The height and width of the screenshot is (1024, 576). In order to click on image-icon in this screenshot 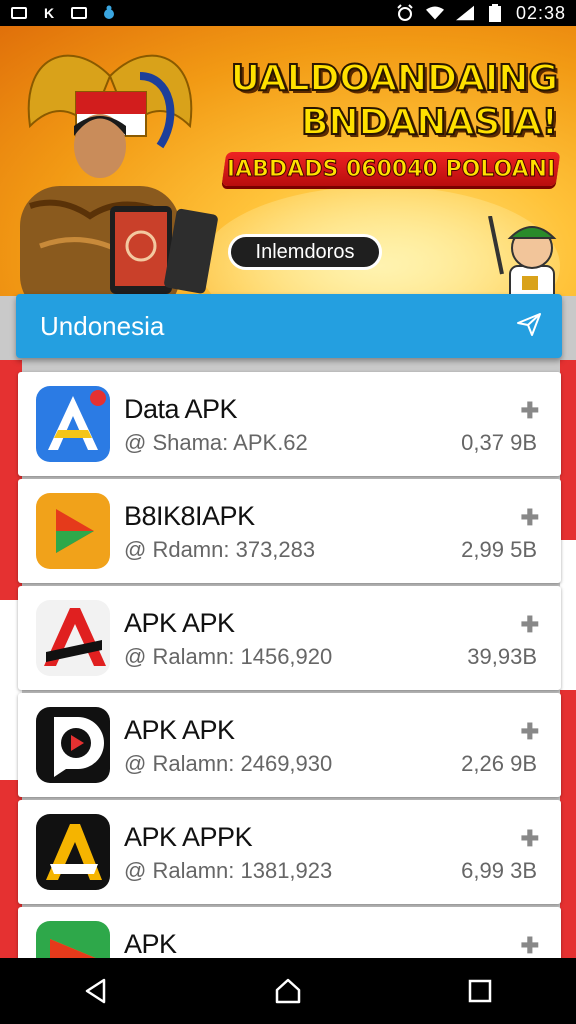, I will do `click(19, 13)`.